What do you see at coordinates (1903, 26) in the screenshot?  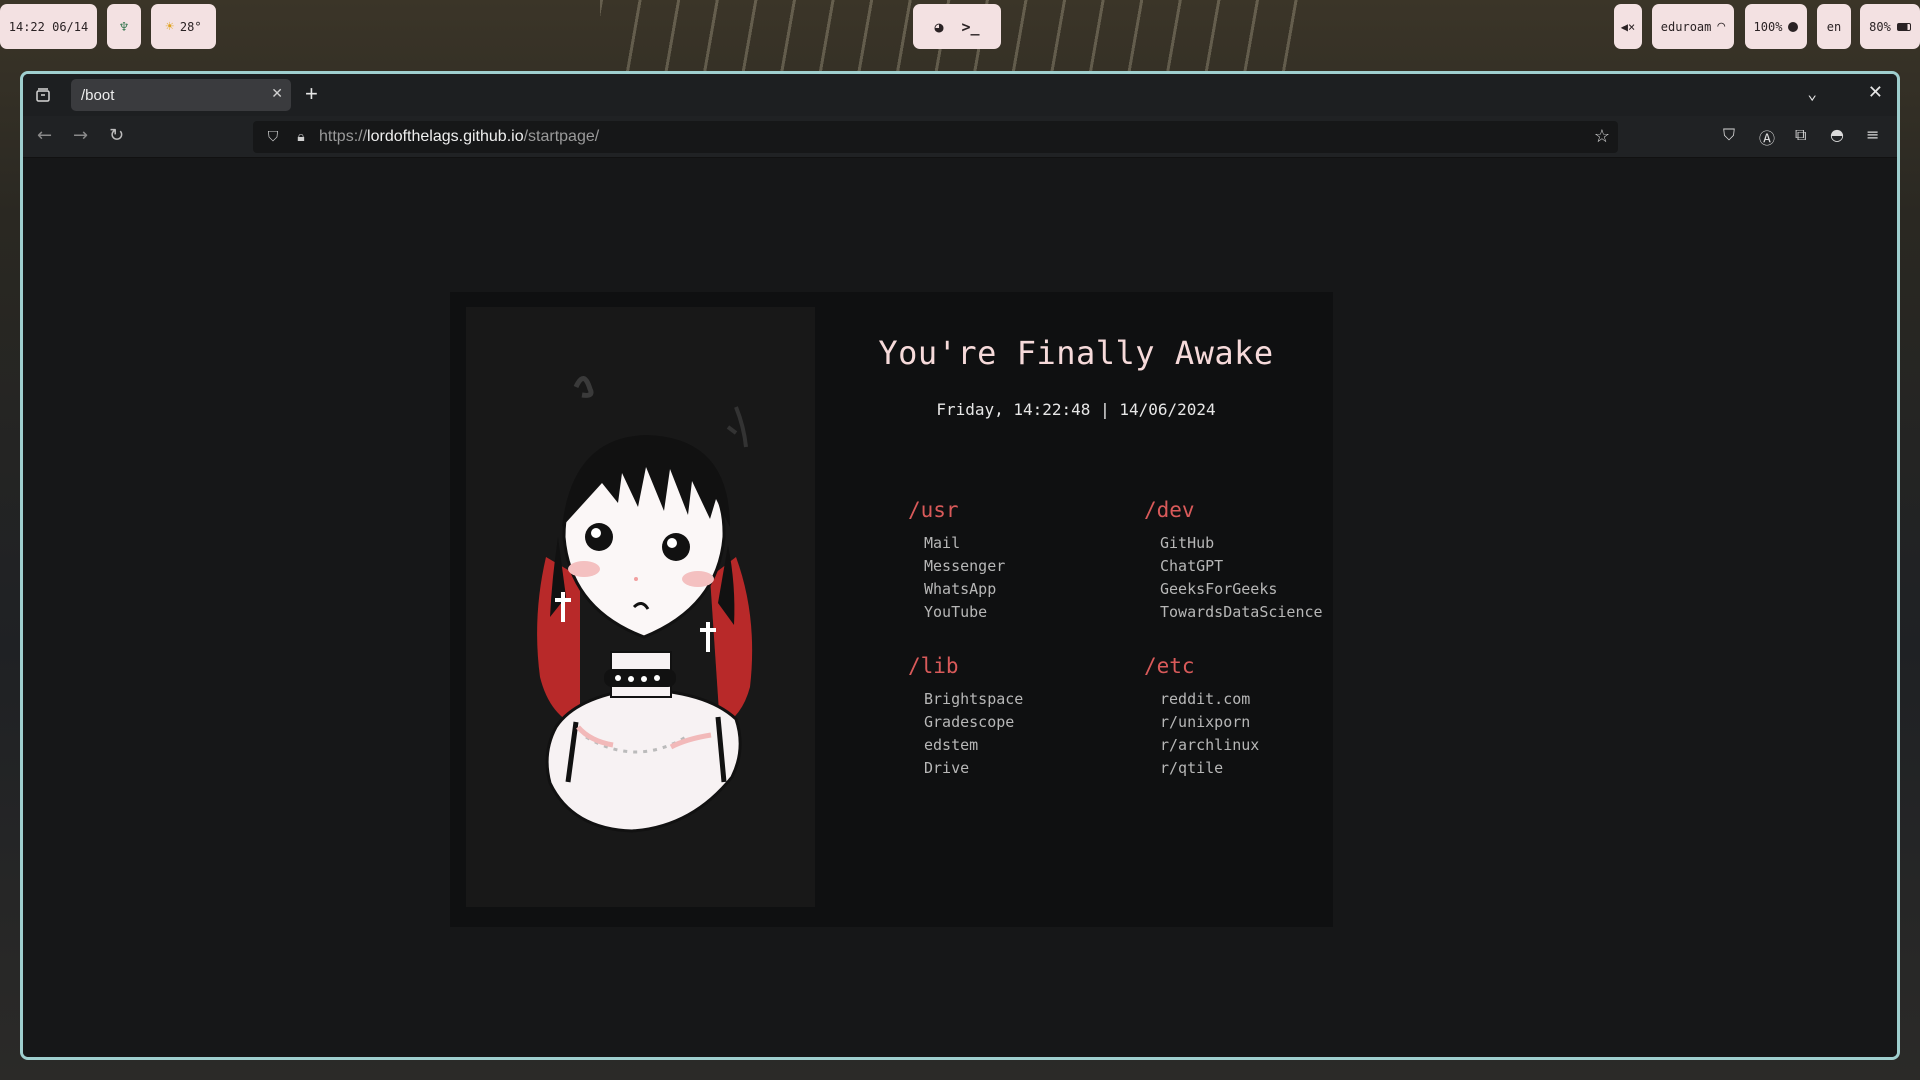 I see `battery-icon` at bounding box center [1903, 26].